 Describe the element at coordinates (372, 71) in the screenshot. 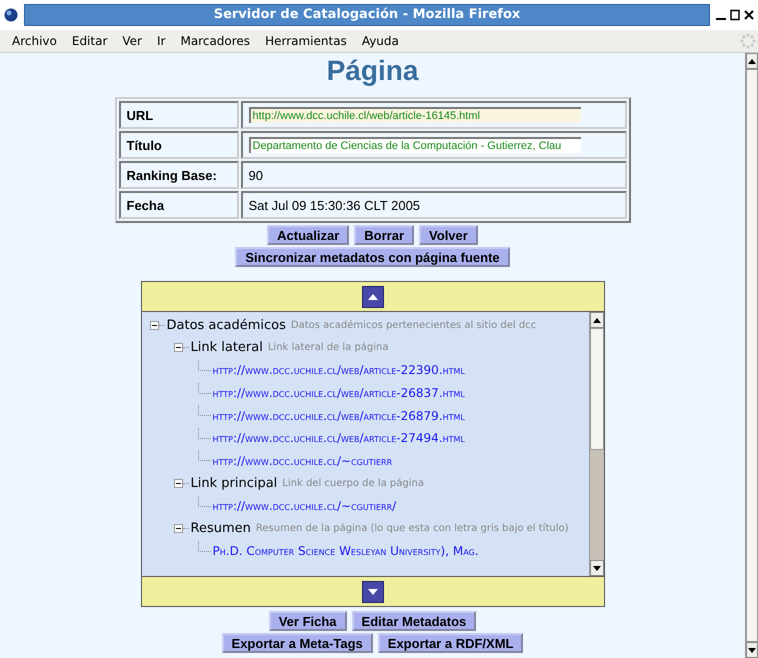

I see `page-heading: Página` at that location.